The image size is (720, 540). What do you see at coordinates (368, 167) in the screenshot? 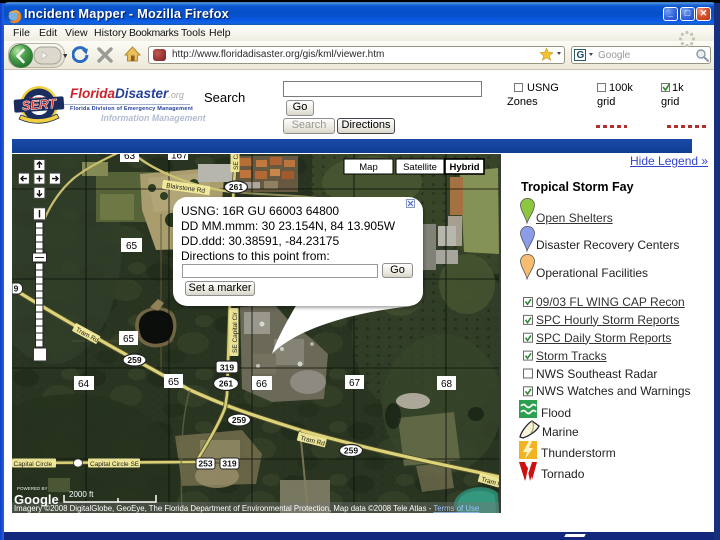
I see `svg-text: Map` at bounding box center [368, 167].